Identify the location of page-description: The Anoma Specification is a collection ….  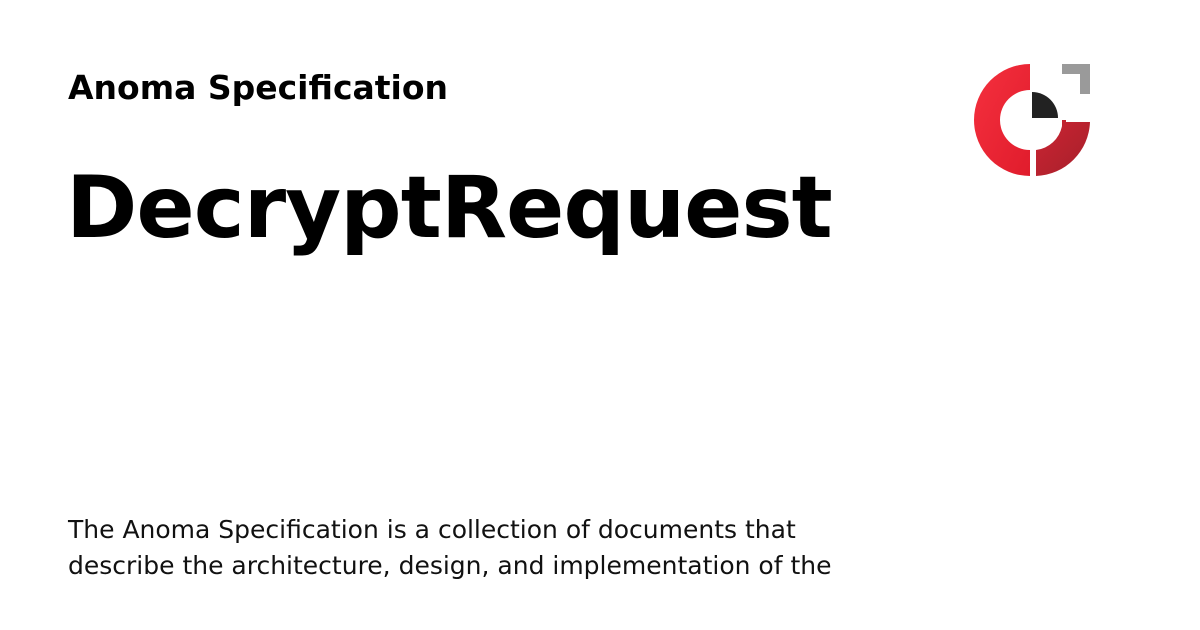
(450, 547).